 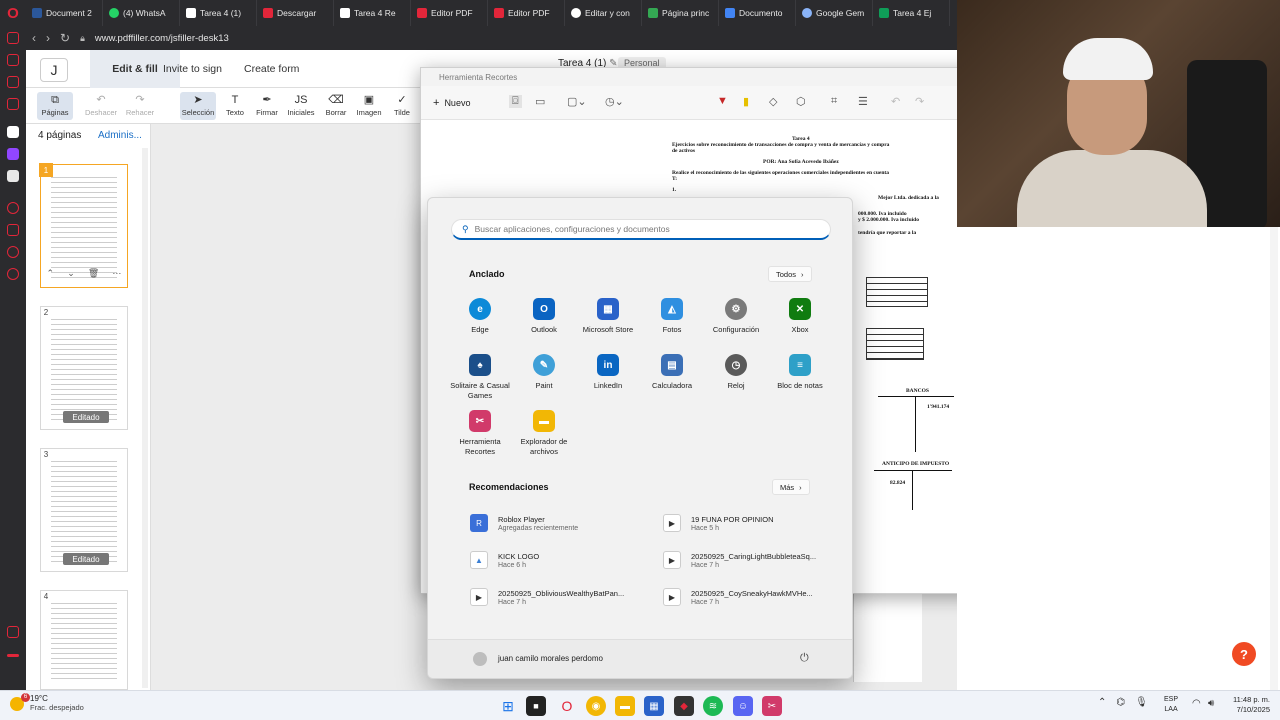 I want to click on weather-widget: 6 19°C Frac. despejado, so click(x=47, y=702).